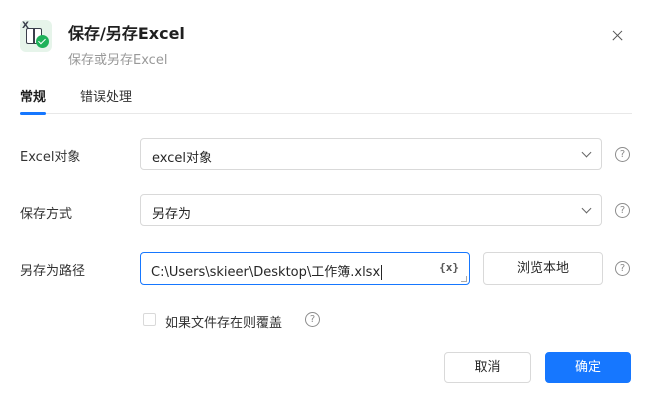 This screenshot has width=654, height=404. Describe the element at coordinates (46, 214) in the screenshot. I see `save-mode-label: 保存方式` at that location.